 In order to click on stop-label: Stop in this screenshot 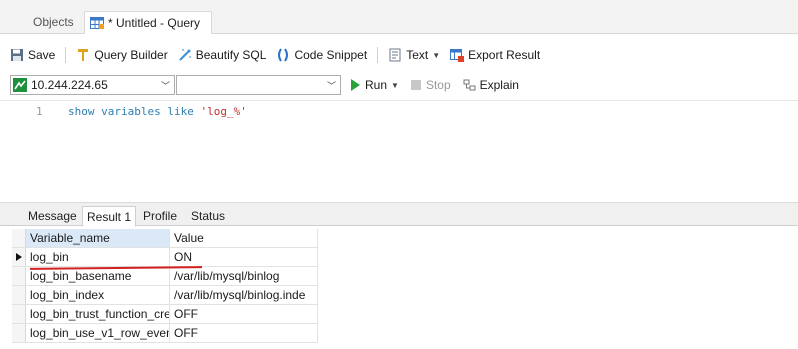, I will do `click(438, 85)`.